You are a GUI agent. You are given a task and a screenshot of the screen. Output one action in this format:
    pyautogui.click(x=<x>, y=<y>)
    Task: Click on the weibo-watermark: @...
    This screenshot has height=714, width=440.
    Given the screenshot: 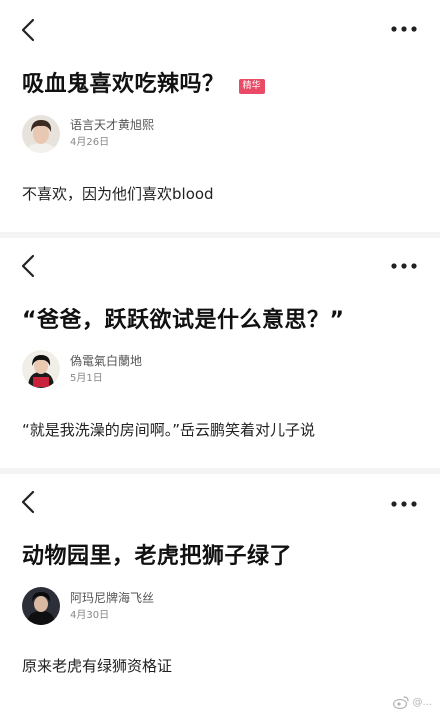 What is the action you would take?
    pyautogui.click(x=412, y=702)
    